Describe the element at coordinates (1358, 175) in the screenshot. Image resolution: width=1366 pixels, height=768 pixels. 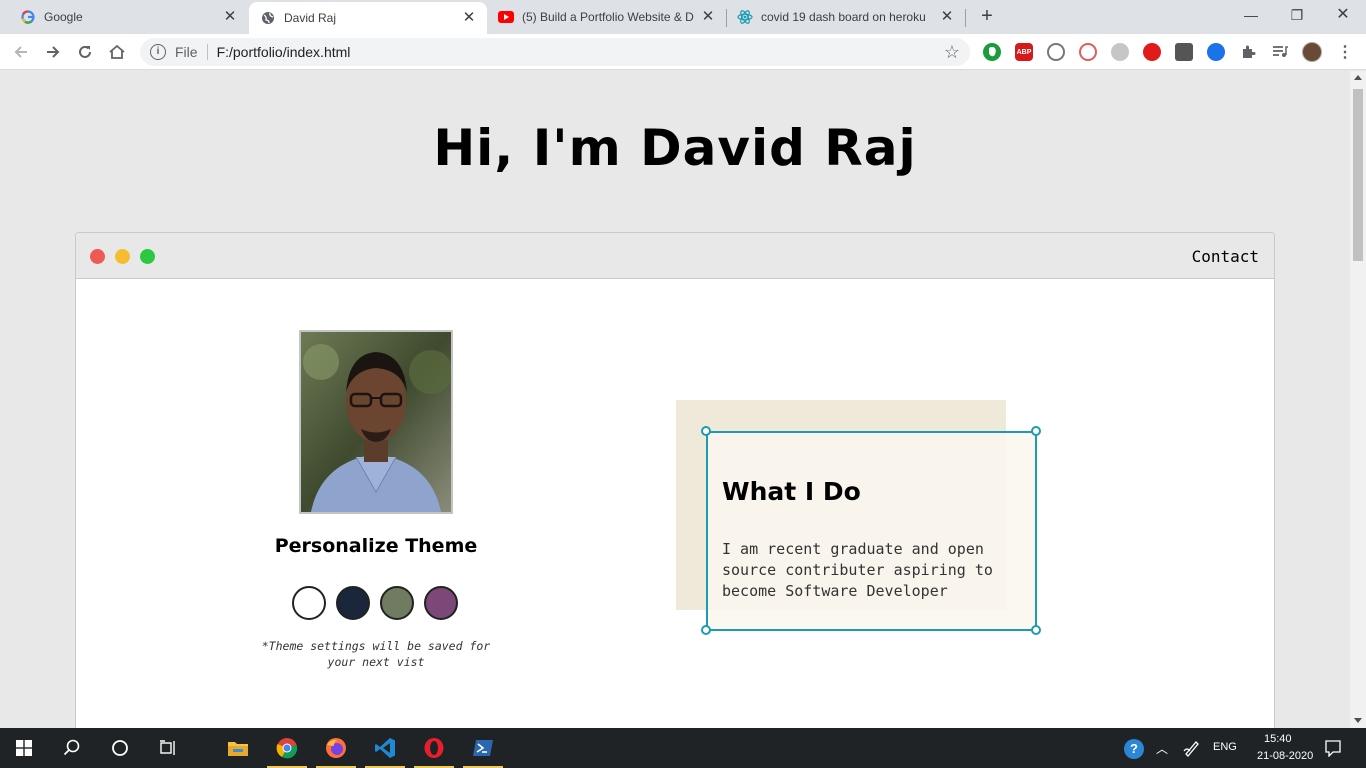
I see `scroll-thumb` at that location.